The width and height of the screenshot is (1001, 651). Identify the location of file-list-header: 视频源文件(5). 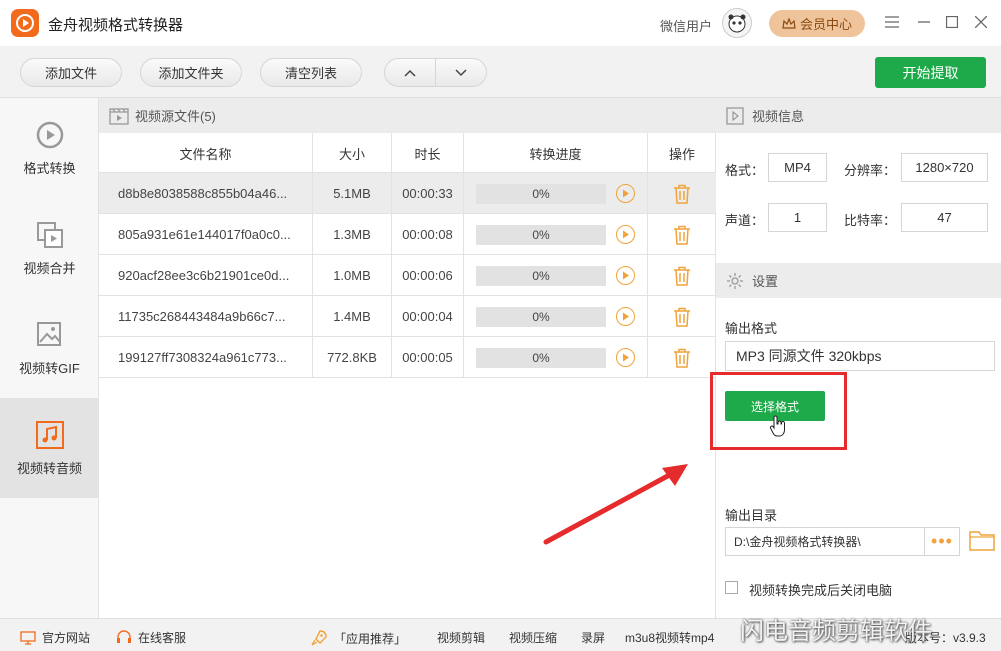
(407, 115).